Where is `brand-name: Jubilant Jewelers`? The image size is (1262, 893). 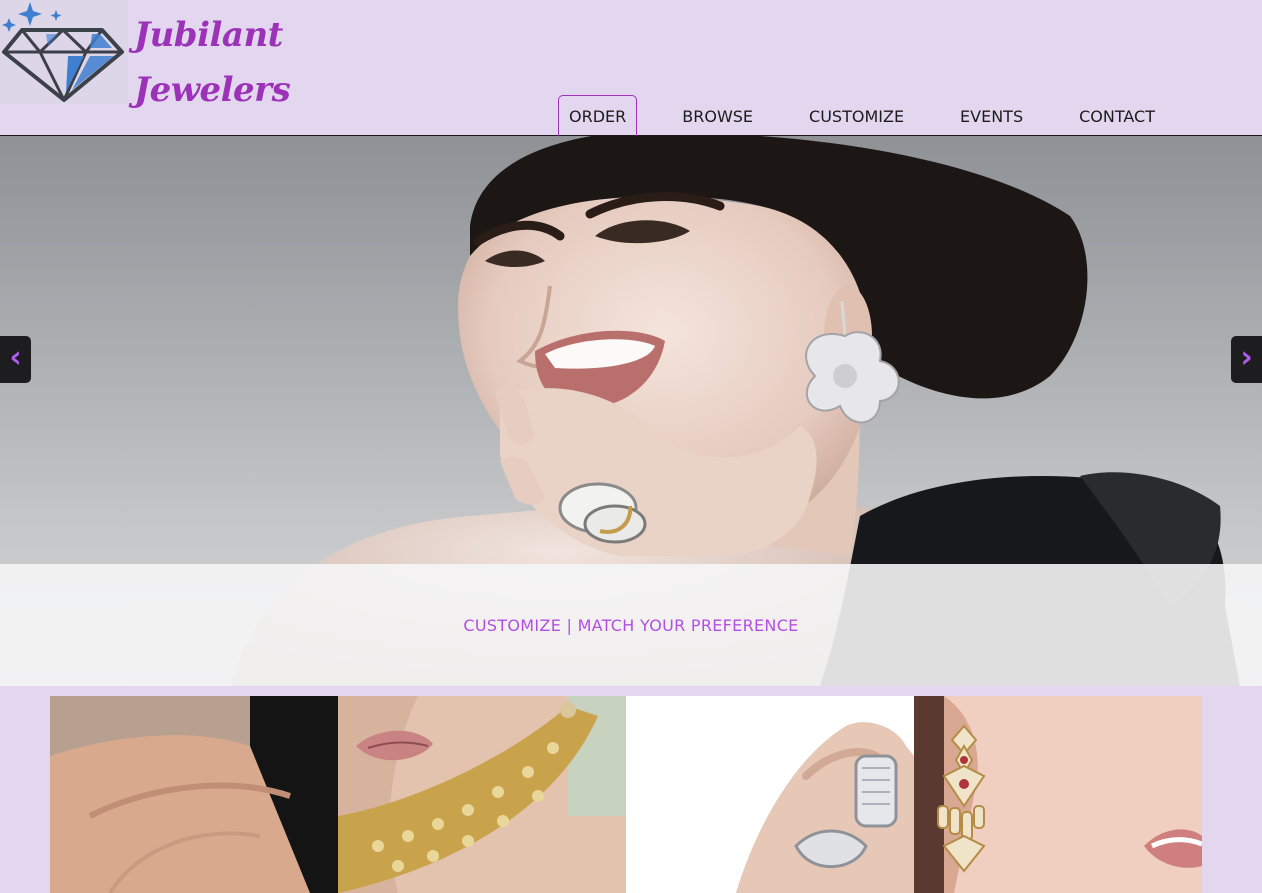 brand-name: Jubilant Jewelers is located at coordinates (212, 63).